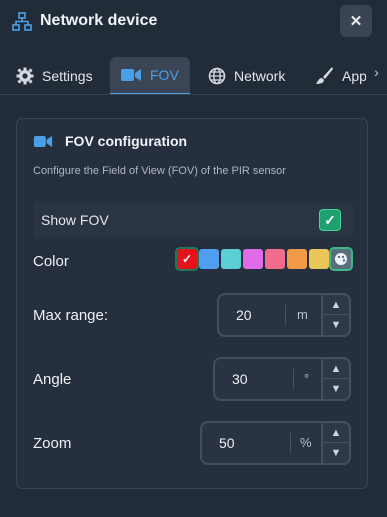  I want to click on color-swatch-pink, so click(275, 259).